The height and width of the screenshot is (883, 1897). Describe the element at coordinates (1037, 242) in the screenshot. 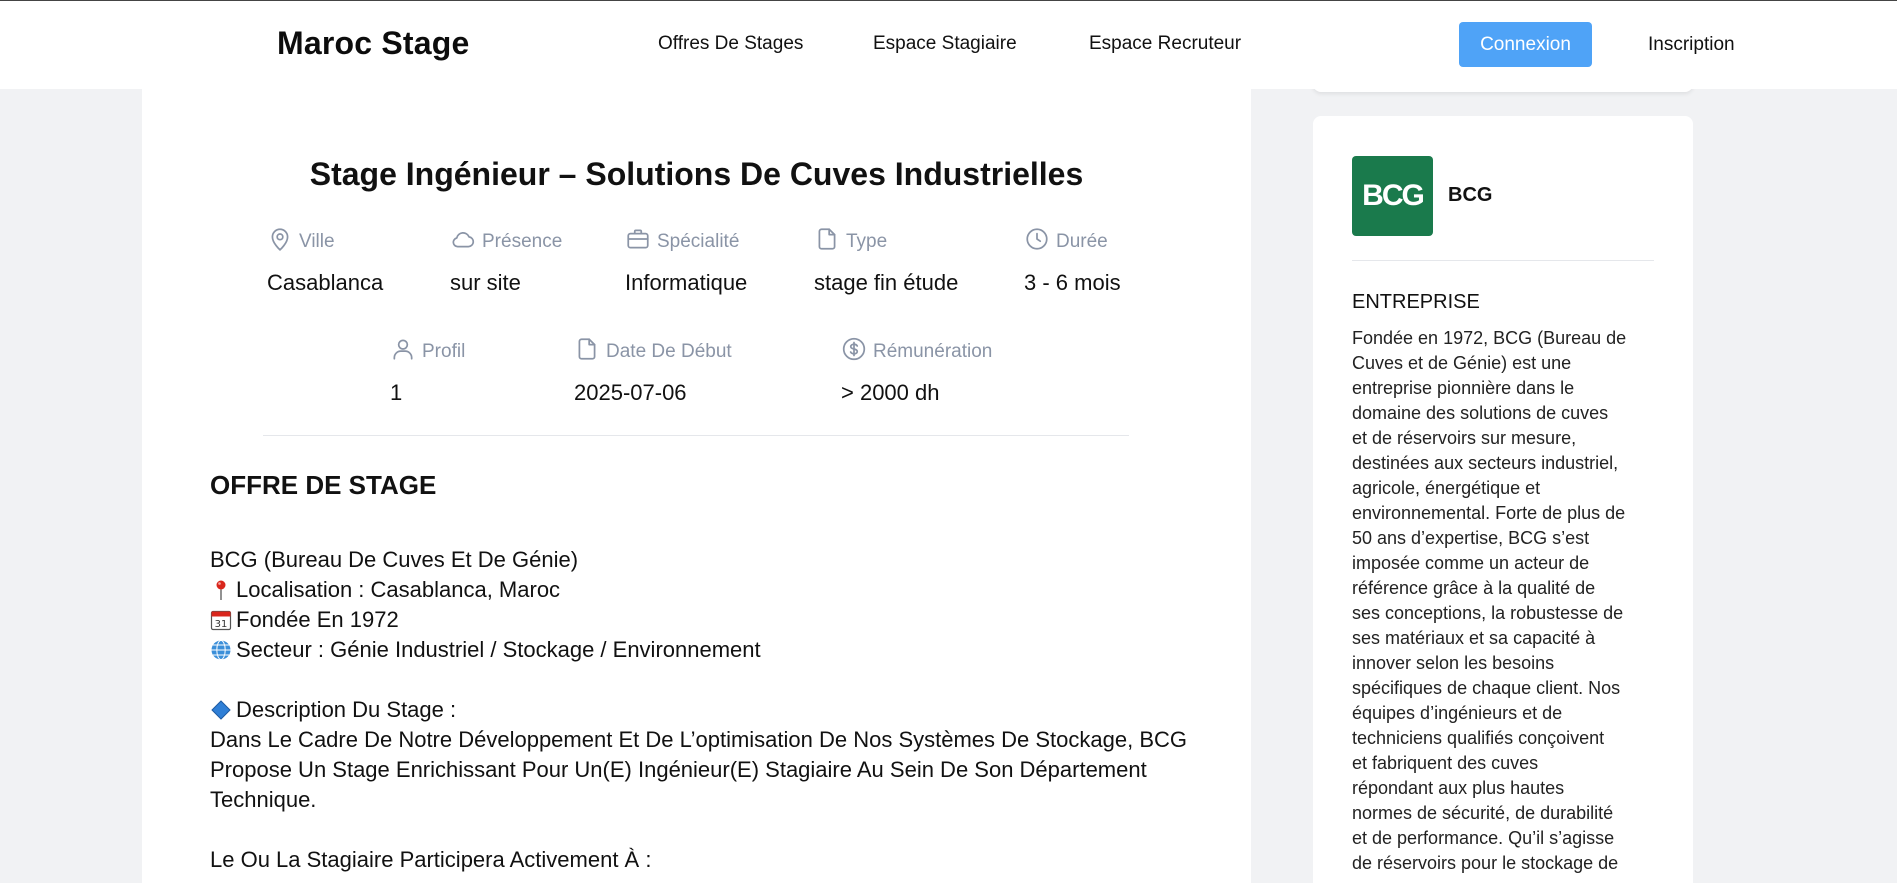

I see `clock-icon` at that location.